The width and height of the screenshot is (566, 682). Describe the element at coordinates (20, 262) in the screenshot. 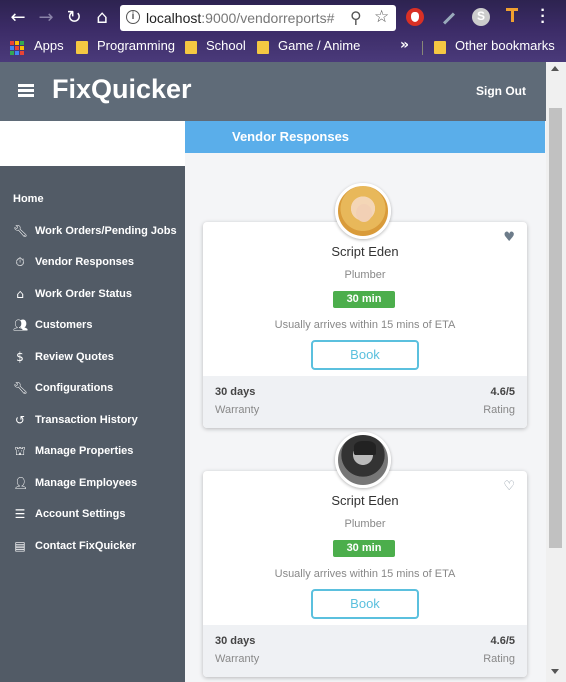

I see `stopwatch-icon: ⏱` at that location.